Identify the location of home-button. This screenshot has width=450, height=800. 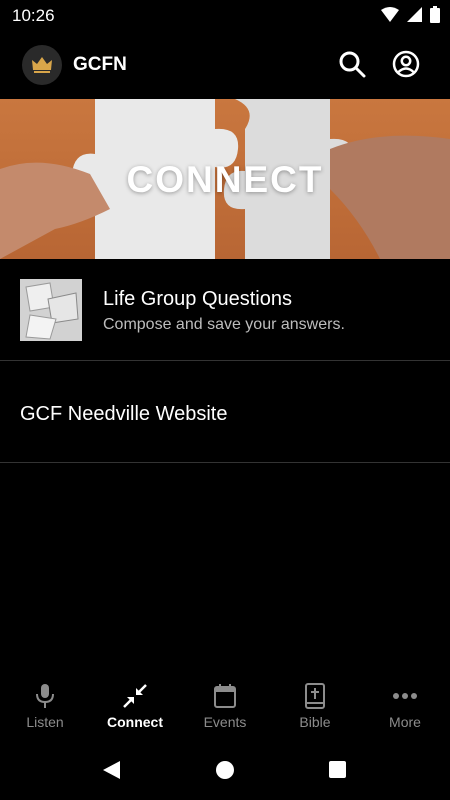
(225, 770).